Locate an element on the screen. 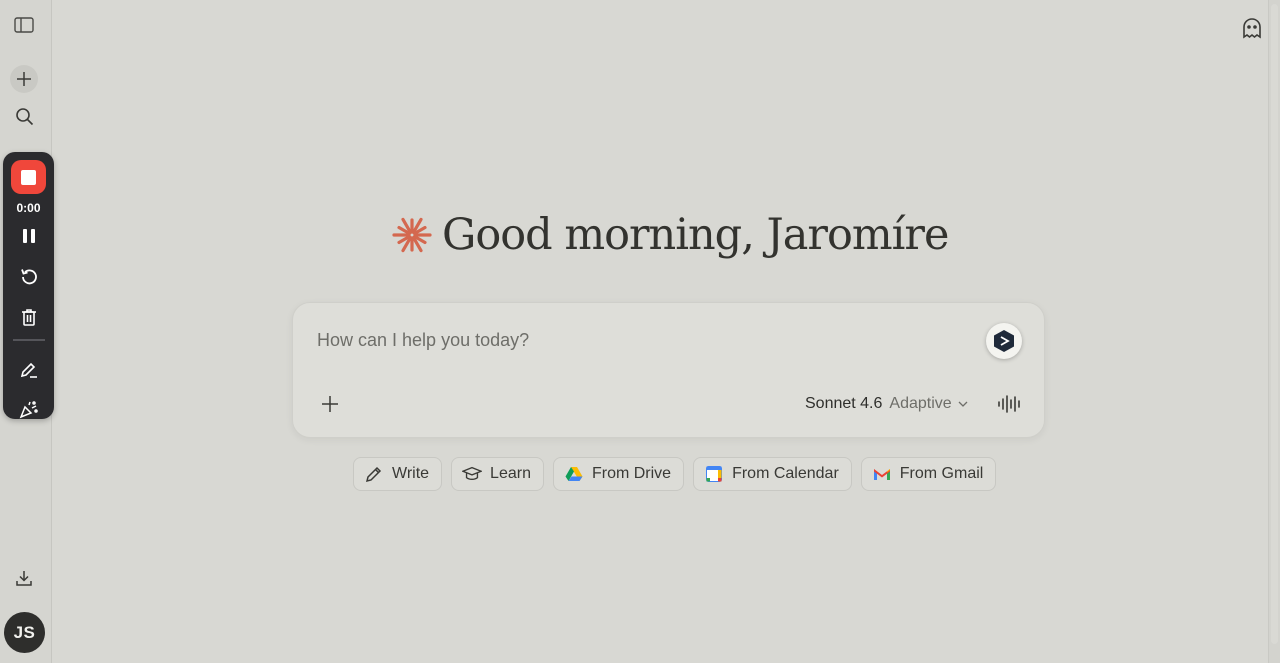  chip-learn: Learn is located at coordinates (497, 474).